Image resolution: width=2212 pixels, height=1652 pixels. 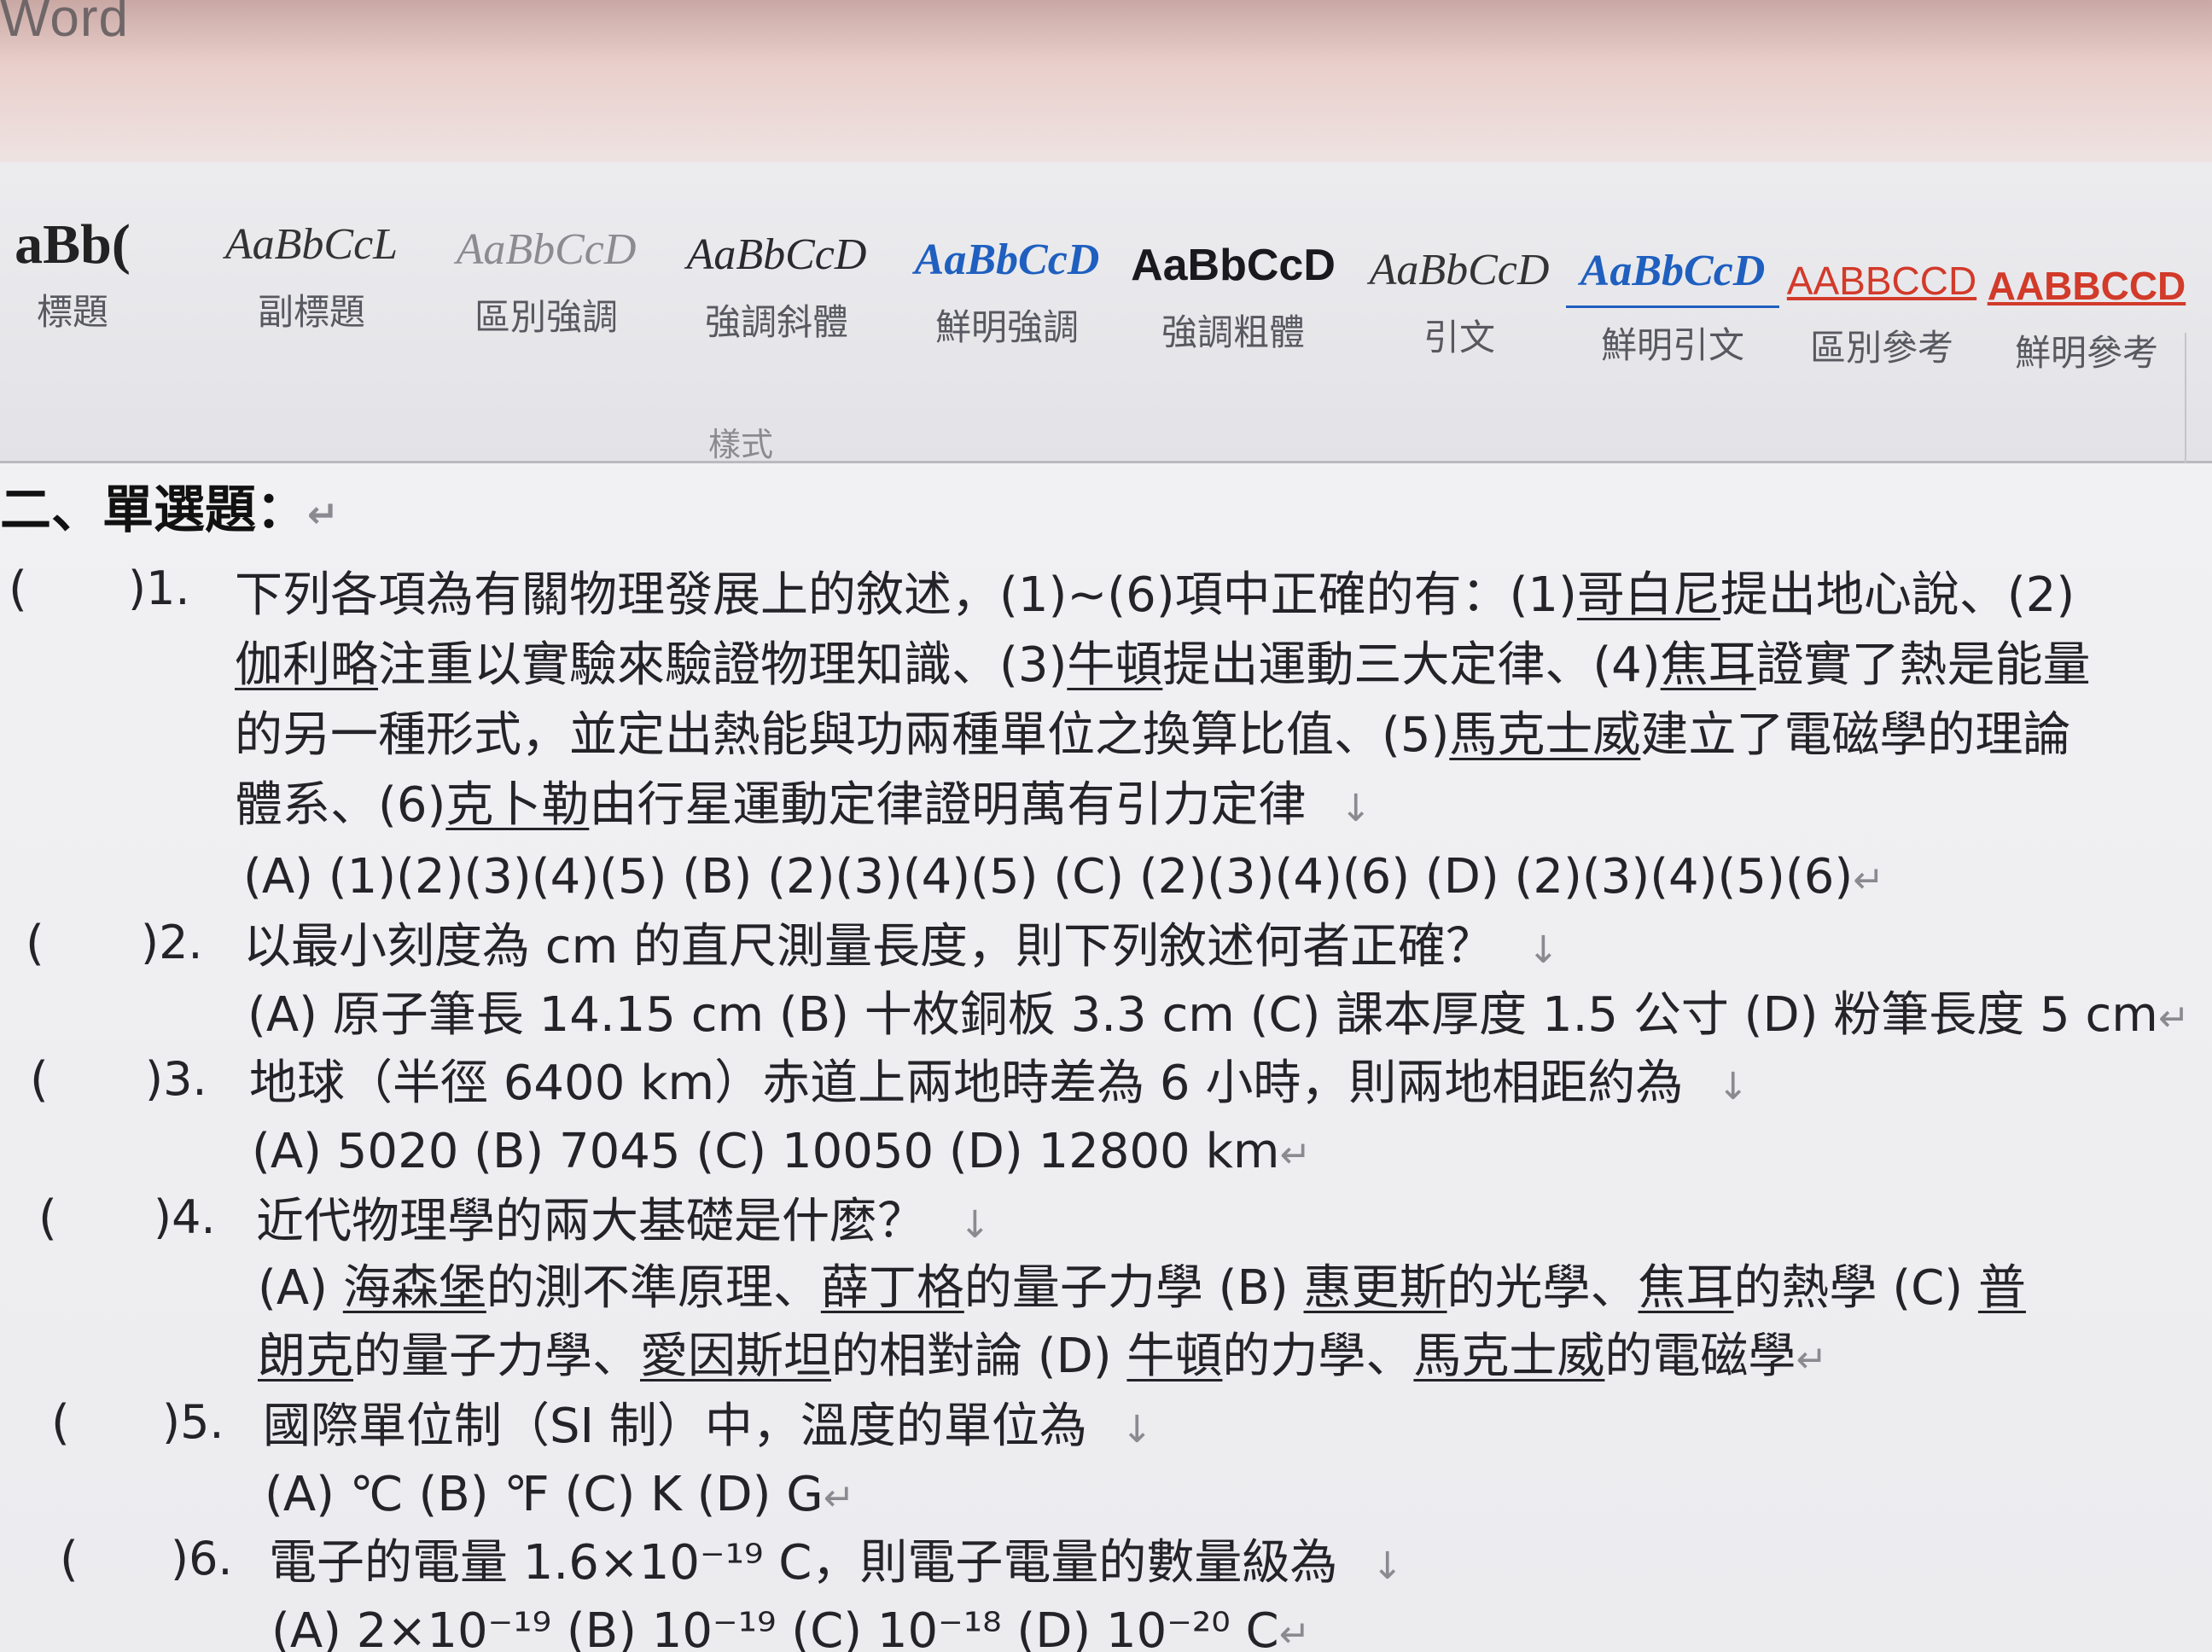 I want to click on q2-stem: 以最小刻度為 cm 的直尺測量長度，則下列敘述何者正確？ ↓, so click(x=901, y=948).